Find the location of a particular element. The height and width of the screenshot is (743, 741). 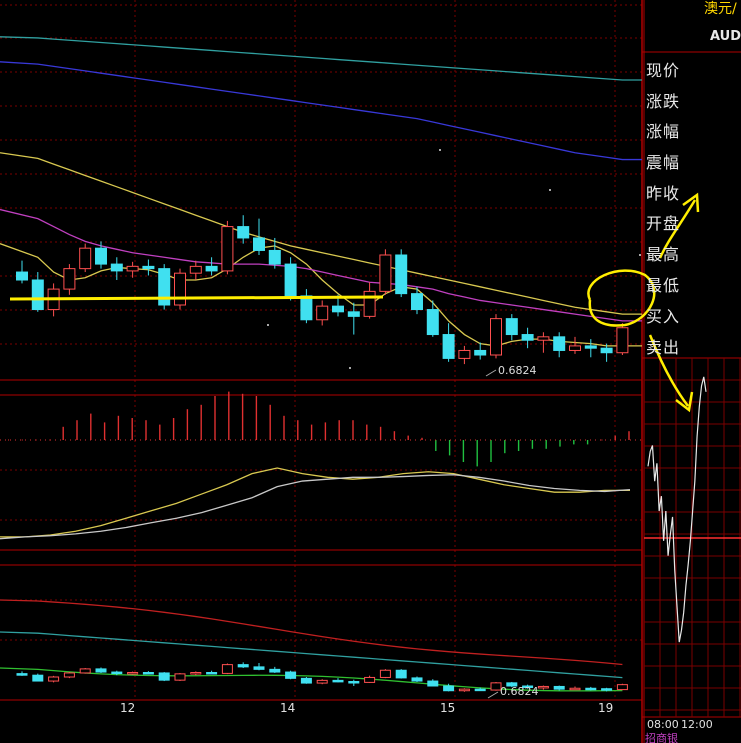

quote-label-change-pct: 涨幅 is located at coordinates (663, 131).